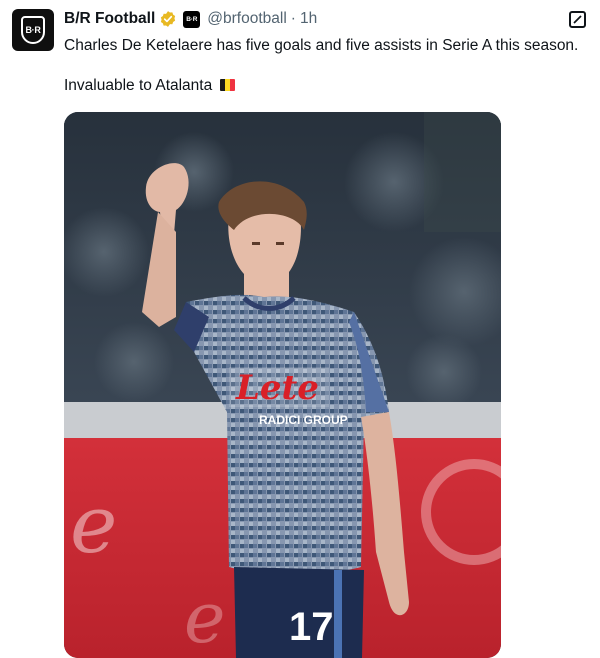 This screenshot has width=600, height=658. I want to click on avatar: B·R, so click(33, 30).